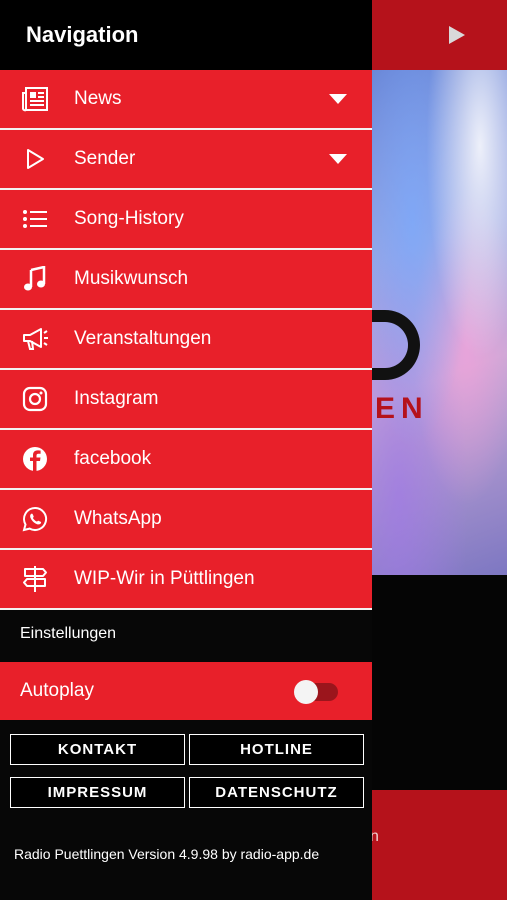 The image size is (507, 900). What do you see at coordinates (35, 459) in the screenshot?
I see `facebook-icon` at bounding box center [35, 459].